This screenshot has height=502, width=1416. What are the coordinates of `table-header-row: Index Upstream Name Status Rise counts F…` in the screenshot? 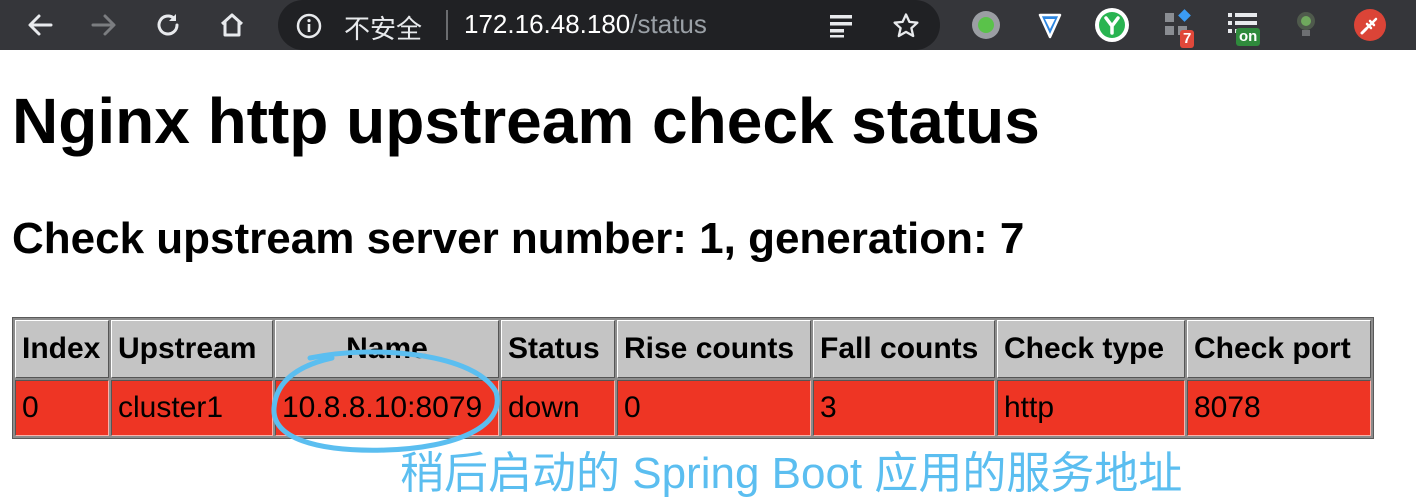 It's located at (693, 349).